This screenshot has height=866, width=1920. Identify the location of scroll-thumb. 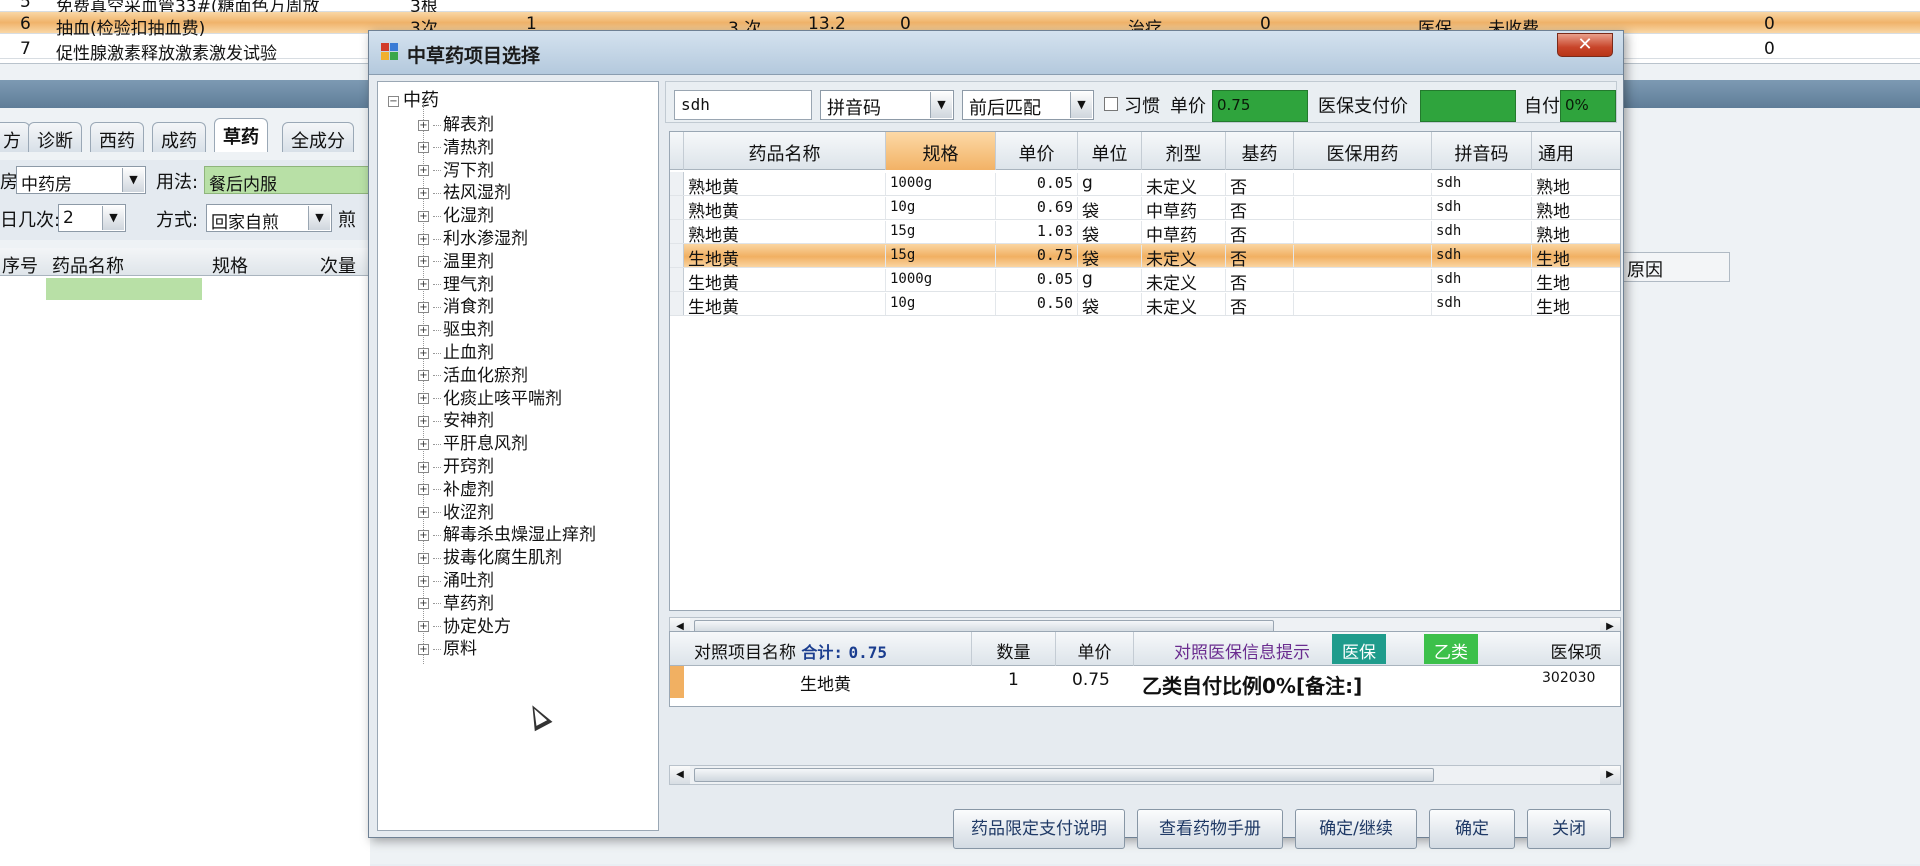
(1064, 775).